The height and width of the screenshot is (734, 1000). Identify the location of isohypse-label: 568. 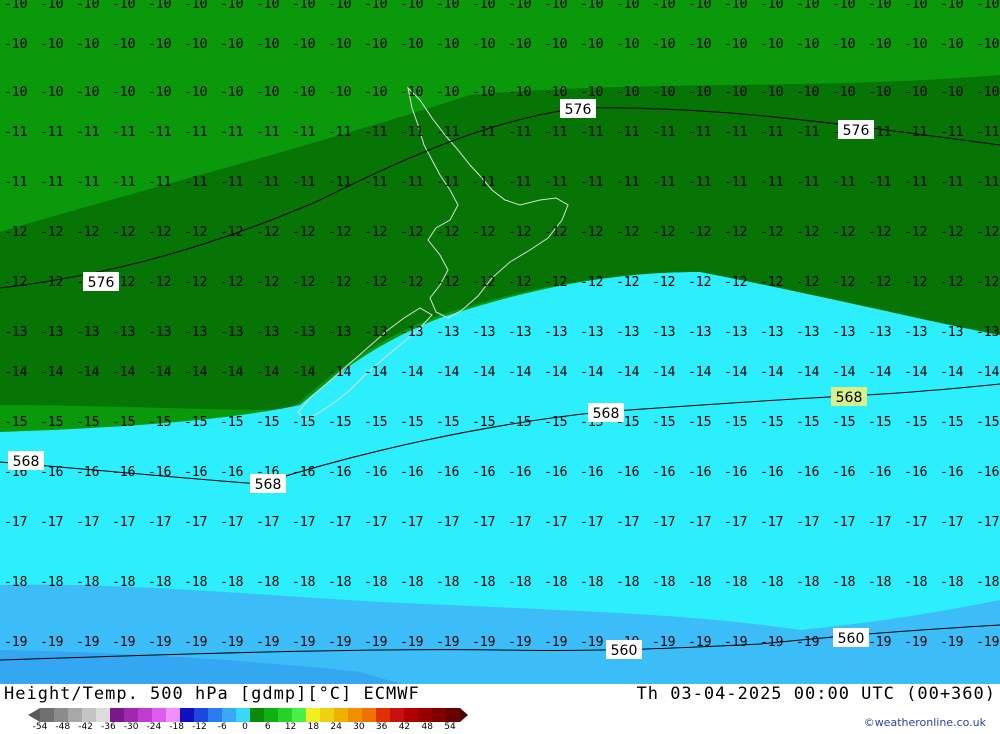
(606, 412).